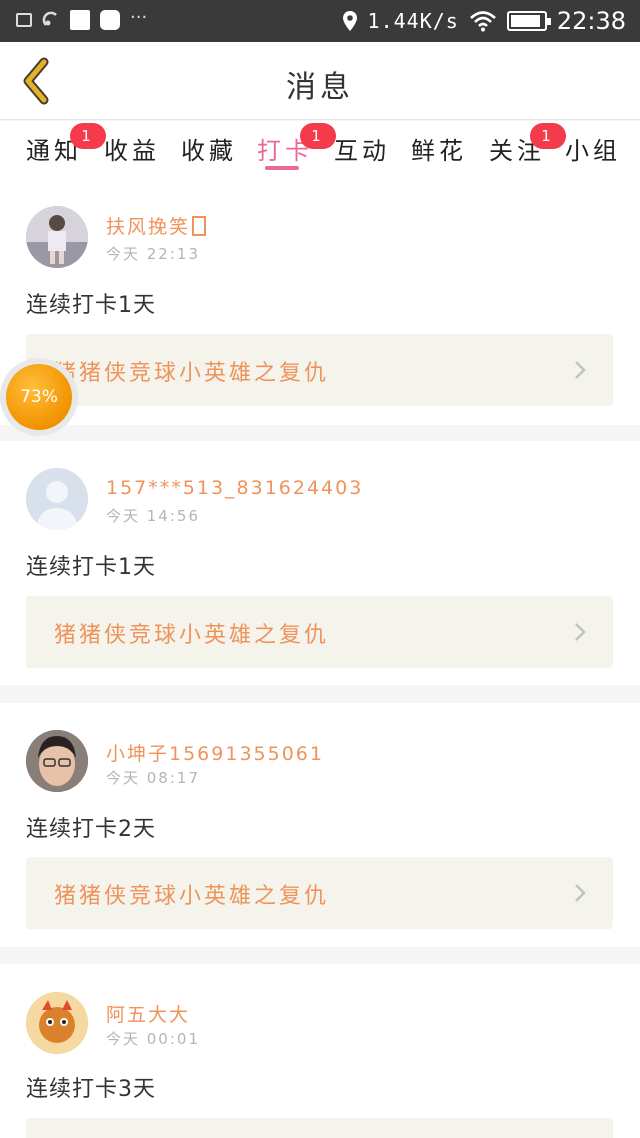 The image size is (640, 1138). What do you see at coordinates (209, 151) in the screenshot?
I see `tab-label: 收藏` at bounding box center [209, 151].